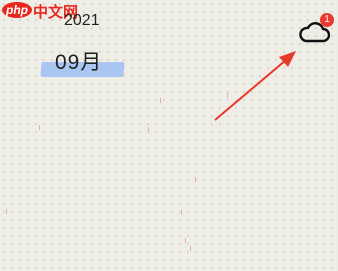  I want to click on annotation-arrow, so click(255, 86).